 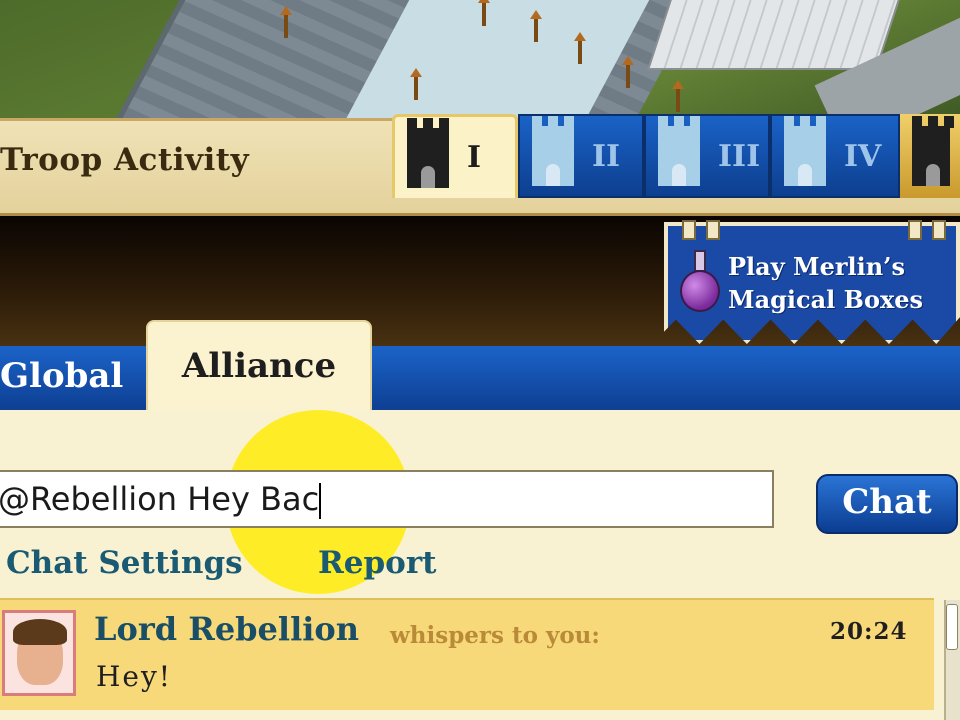 I want to click on city-tab-label: II, so click(x=606, y=156).